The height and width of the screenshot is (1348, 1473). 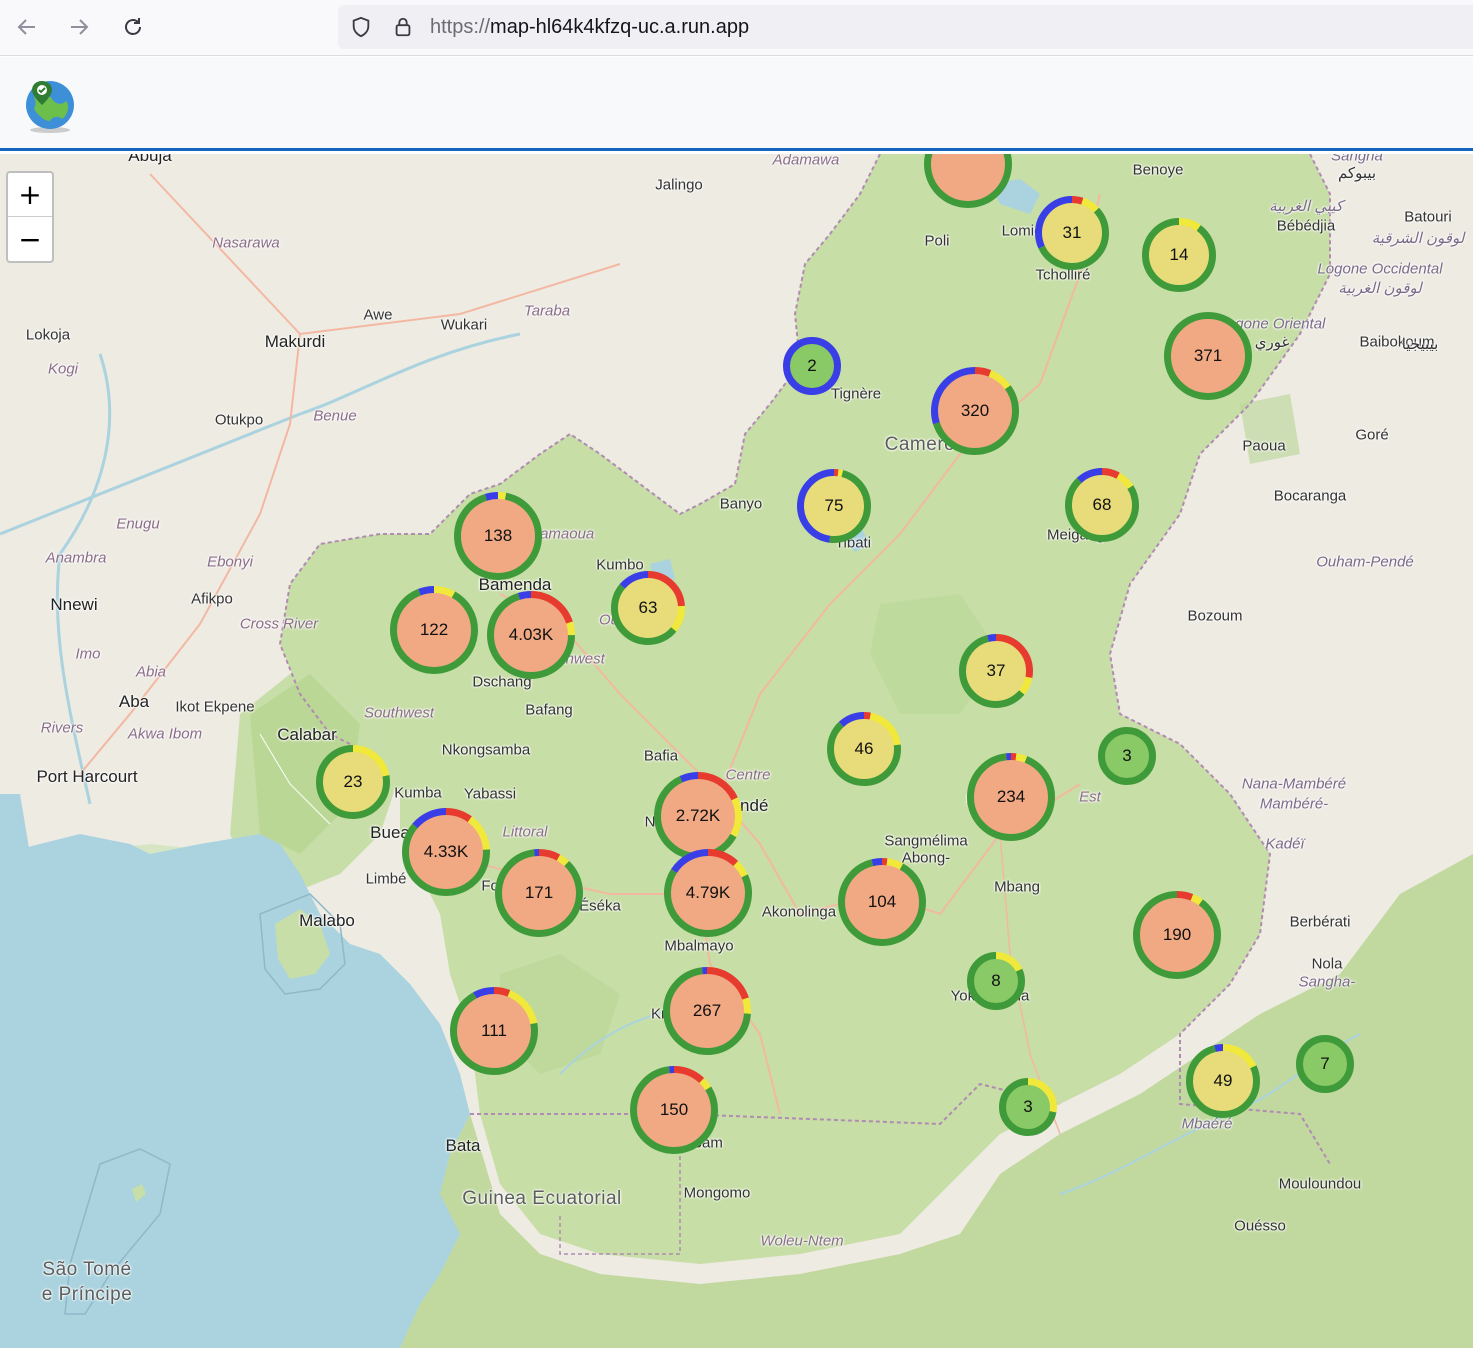 I want to click on url-text: https://map-hl64k4kfzq-uc.a.run.app, so click(x=589, y=27).